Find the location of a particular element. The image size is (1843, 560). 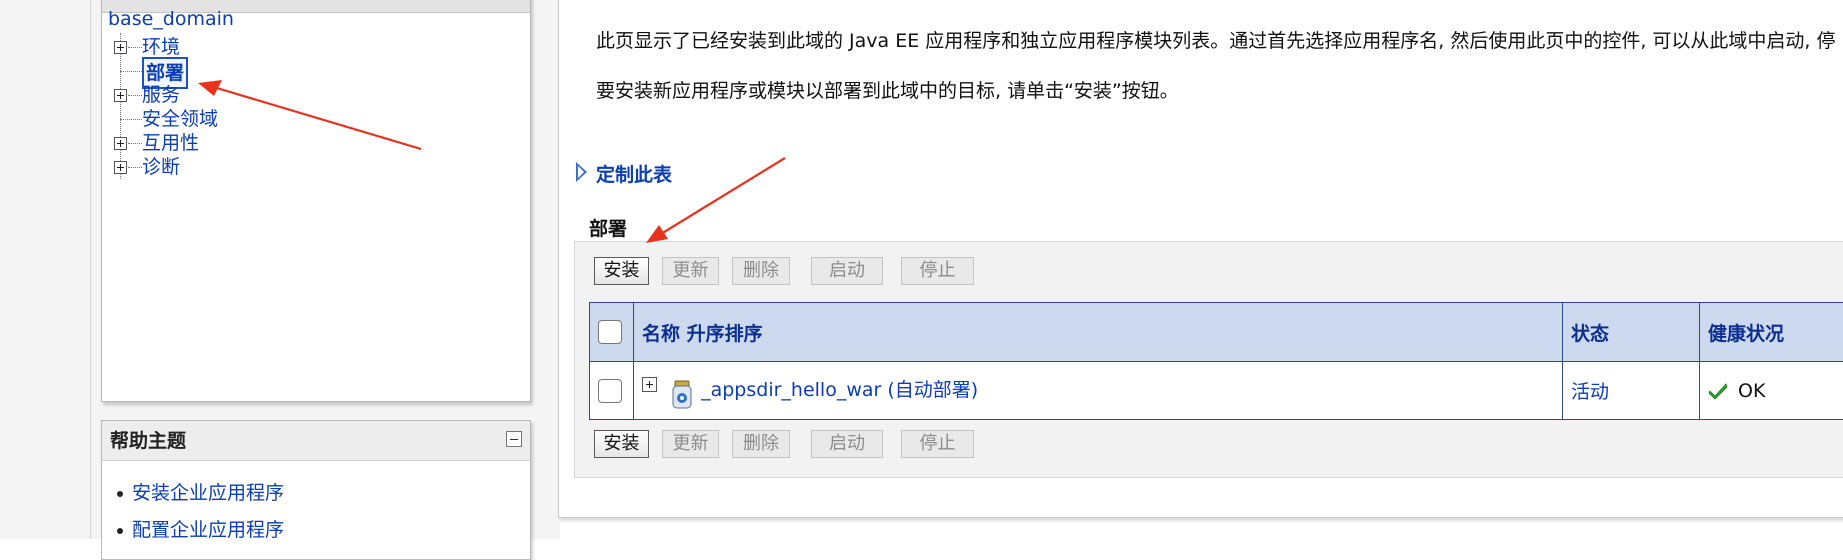

jar-icon is located at coordinates (682, 395).